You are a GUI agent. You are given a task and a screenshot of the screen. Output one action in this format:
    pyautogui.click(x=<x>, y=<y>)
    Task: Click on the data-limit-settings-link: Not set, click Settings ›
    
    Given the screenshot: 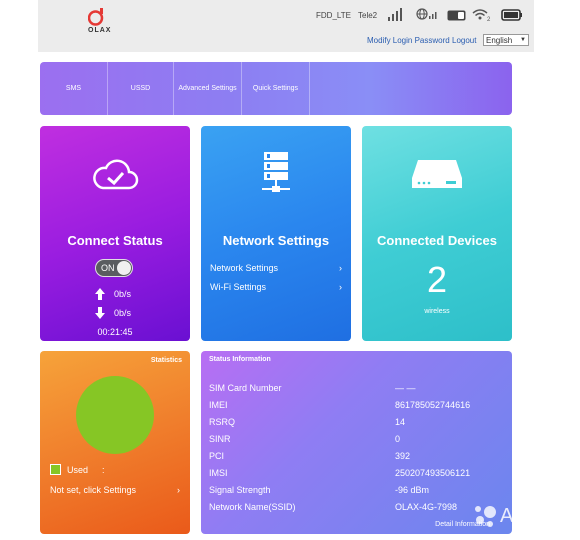 What is the action you would take?
    pyautogui.click(x=115, y=490)
    